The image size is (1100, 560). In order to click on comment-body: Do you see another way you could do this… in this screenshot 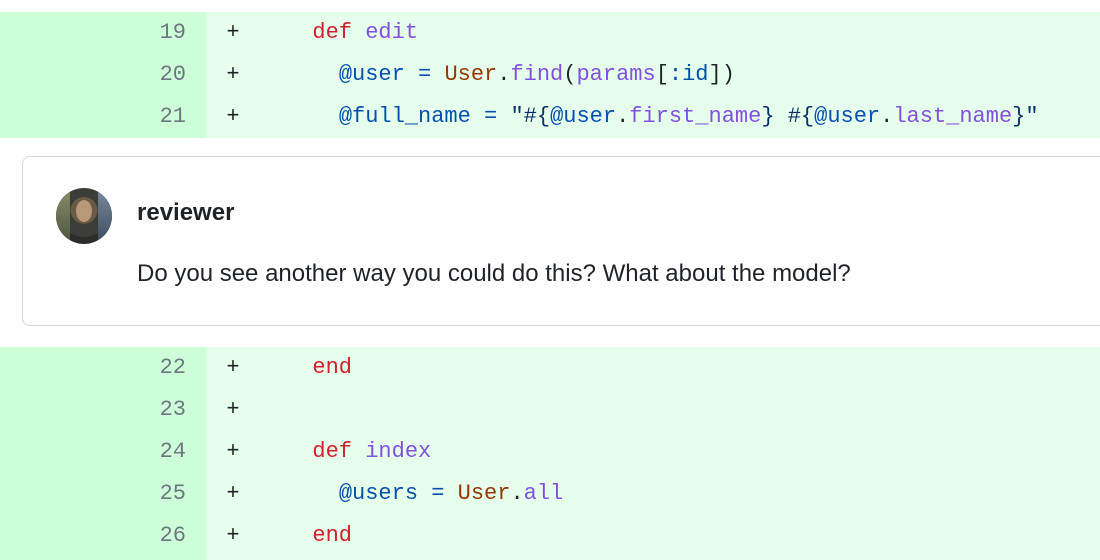, I will do `click(494, 273)`.